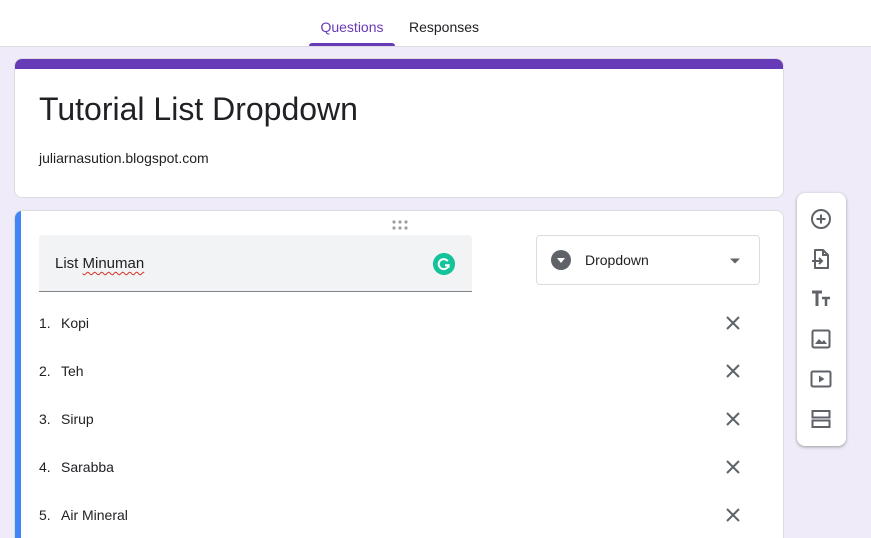 This screenshot has height=538, width=871. Describe the element at coordinates (617, 260) in the screenshot. I see `question-type-label: Dropdown` at that location.